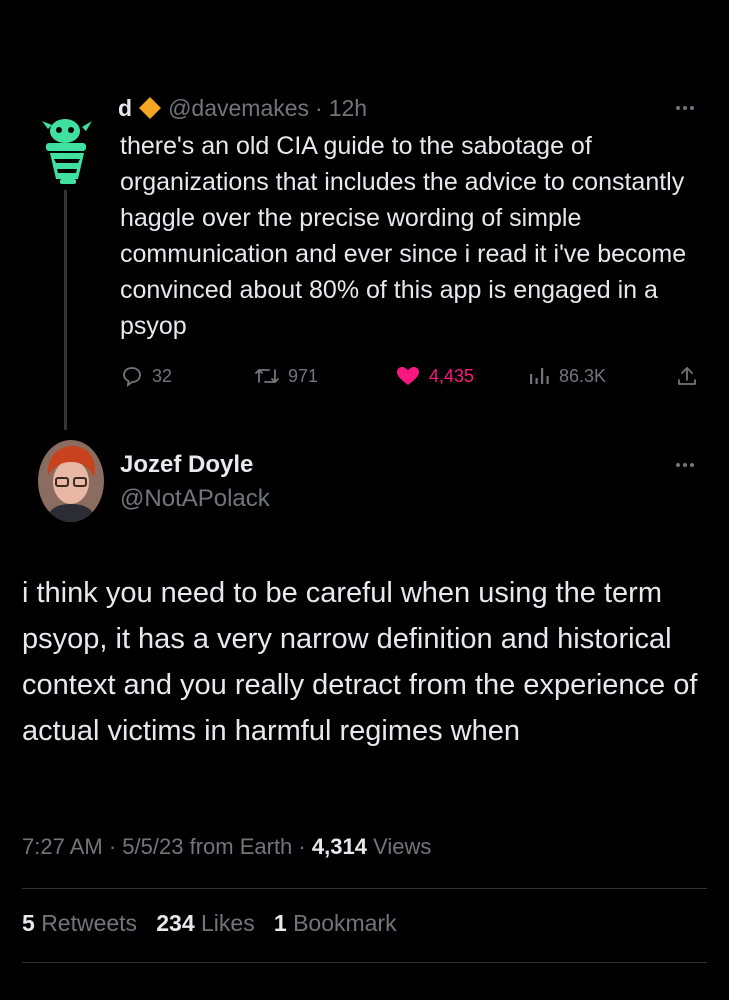 The height and width of the screenshot is (1000, 729). I want to click on share-action-button, so click(687, 376).